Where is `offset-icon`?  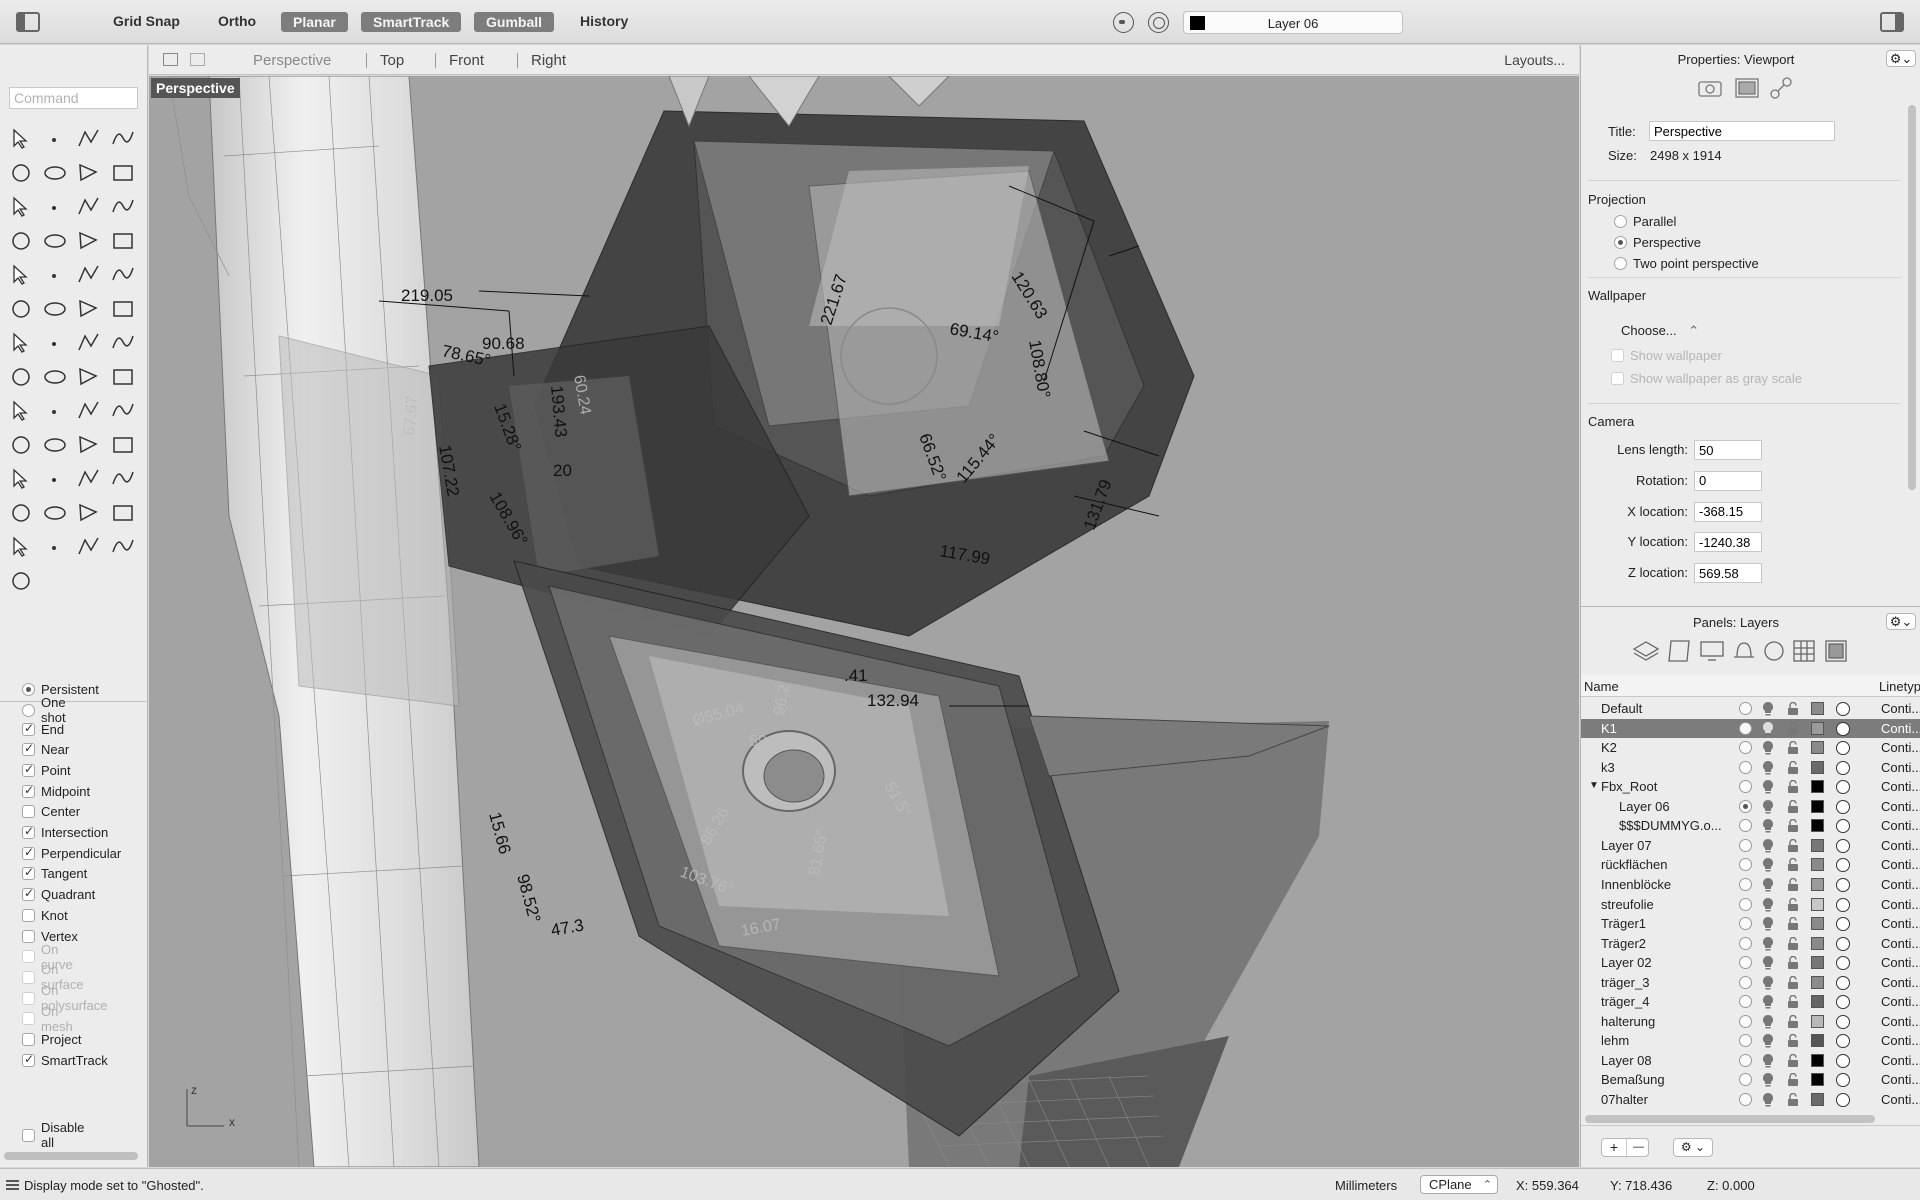 offset-icon is located at coordinates (123, 377).